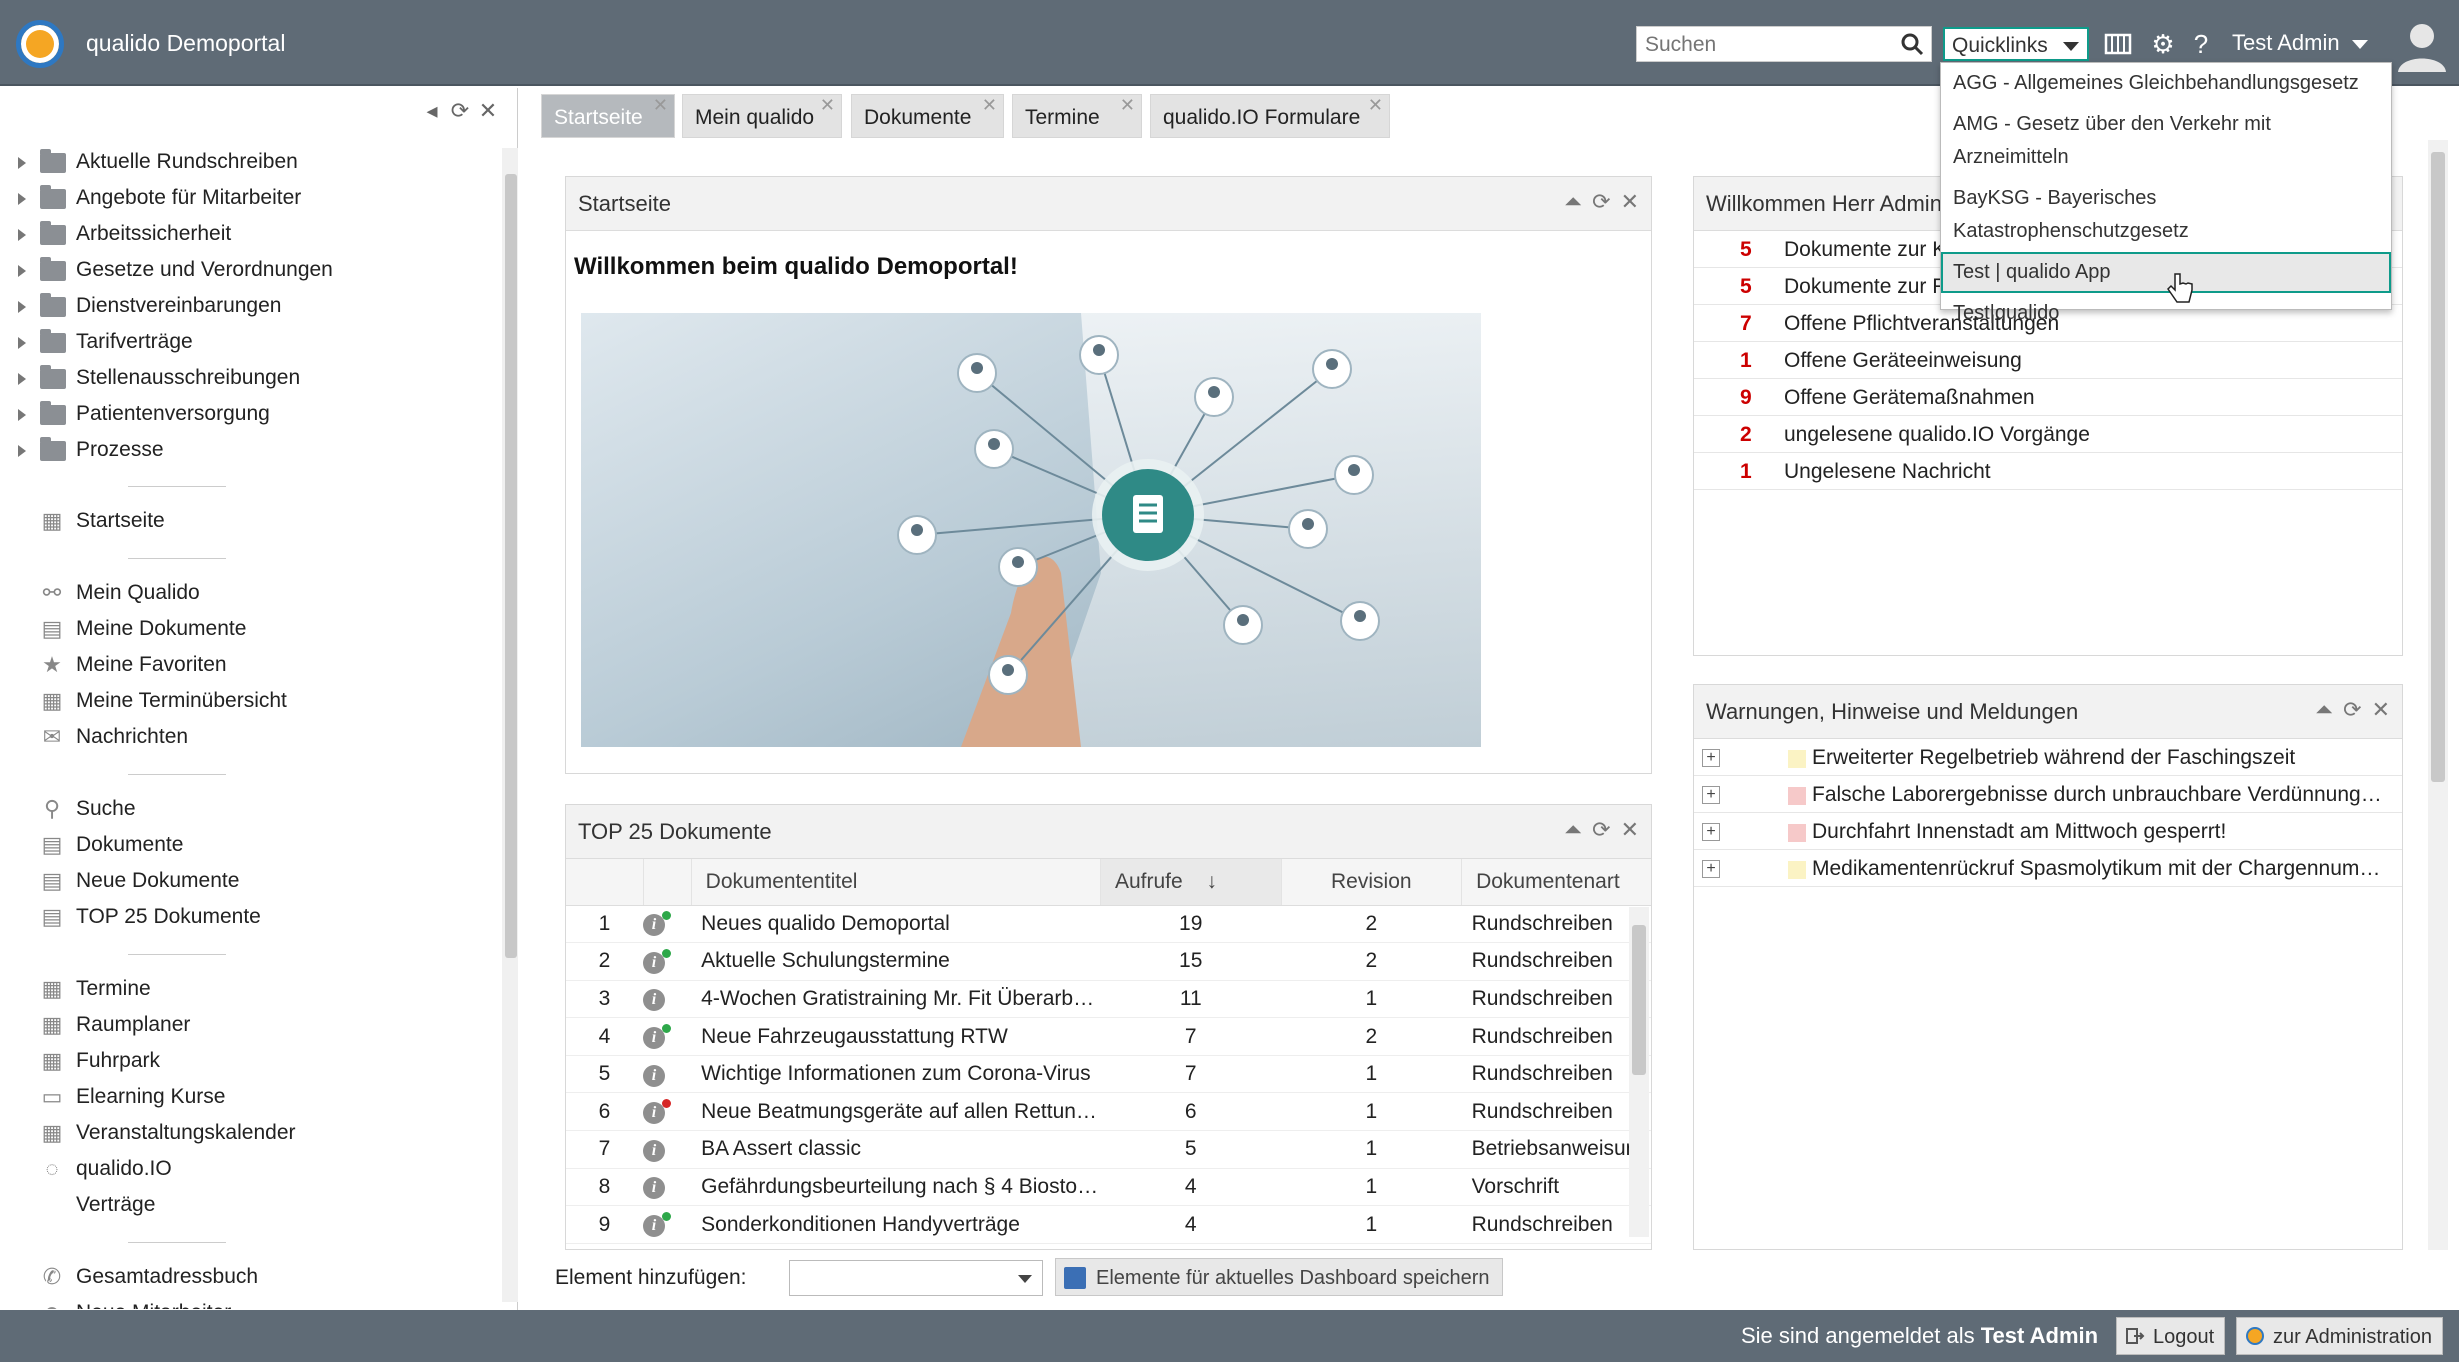 The width and height of the screenshot is (2459, 1362). I want to click on cell-title: Sonderkonditionen Handyverträge, so click(896, 1224).